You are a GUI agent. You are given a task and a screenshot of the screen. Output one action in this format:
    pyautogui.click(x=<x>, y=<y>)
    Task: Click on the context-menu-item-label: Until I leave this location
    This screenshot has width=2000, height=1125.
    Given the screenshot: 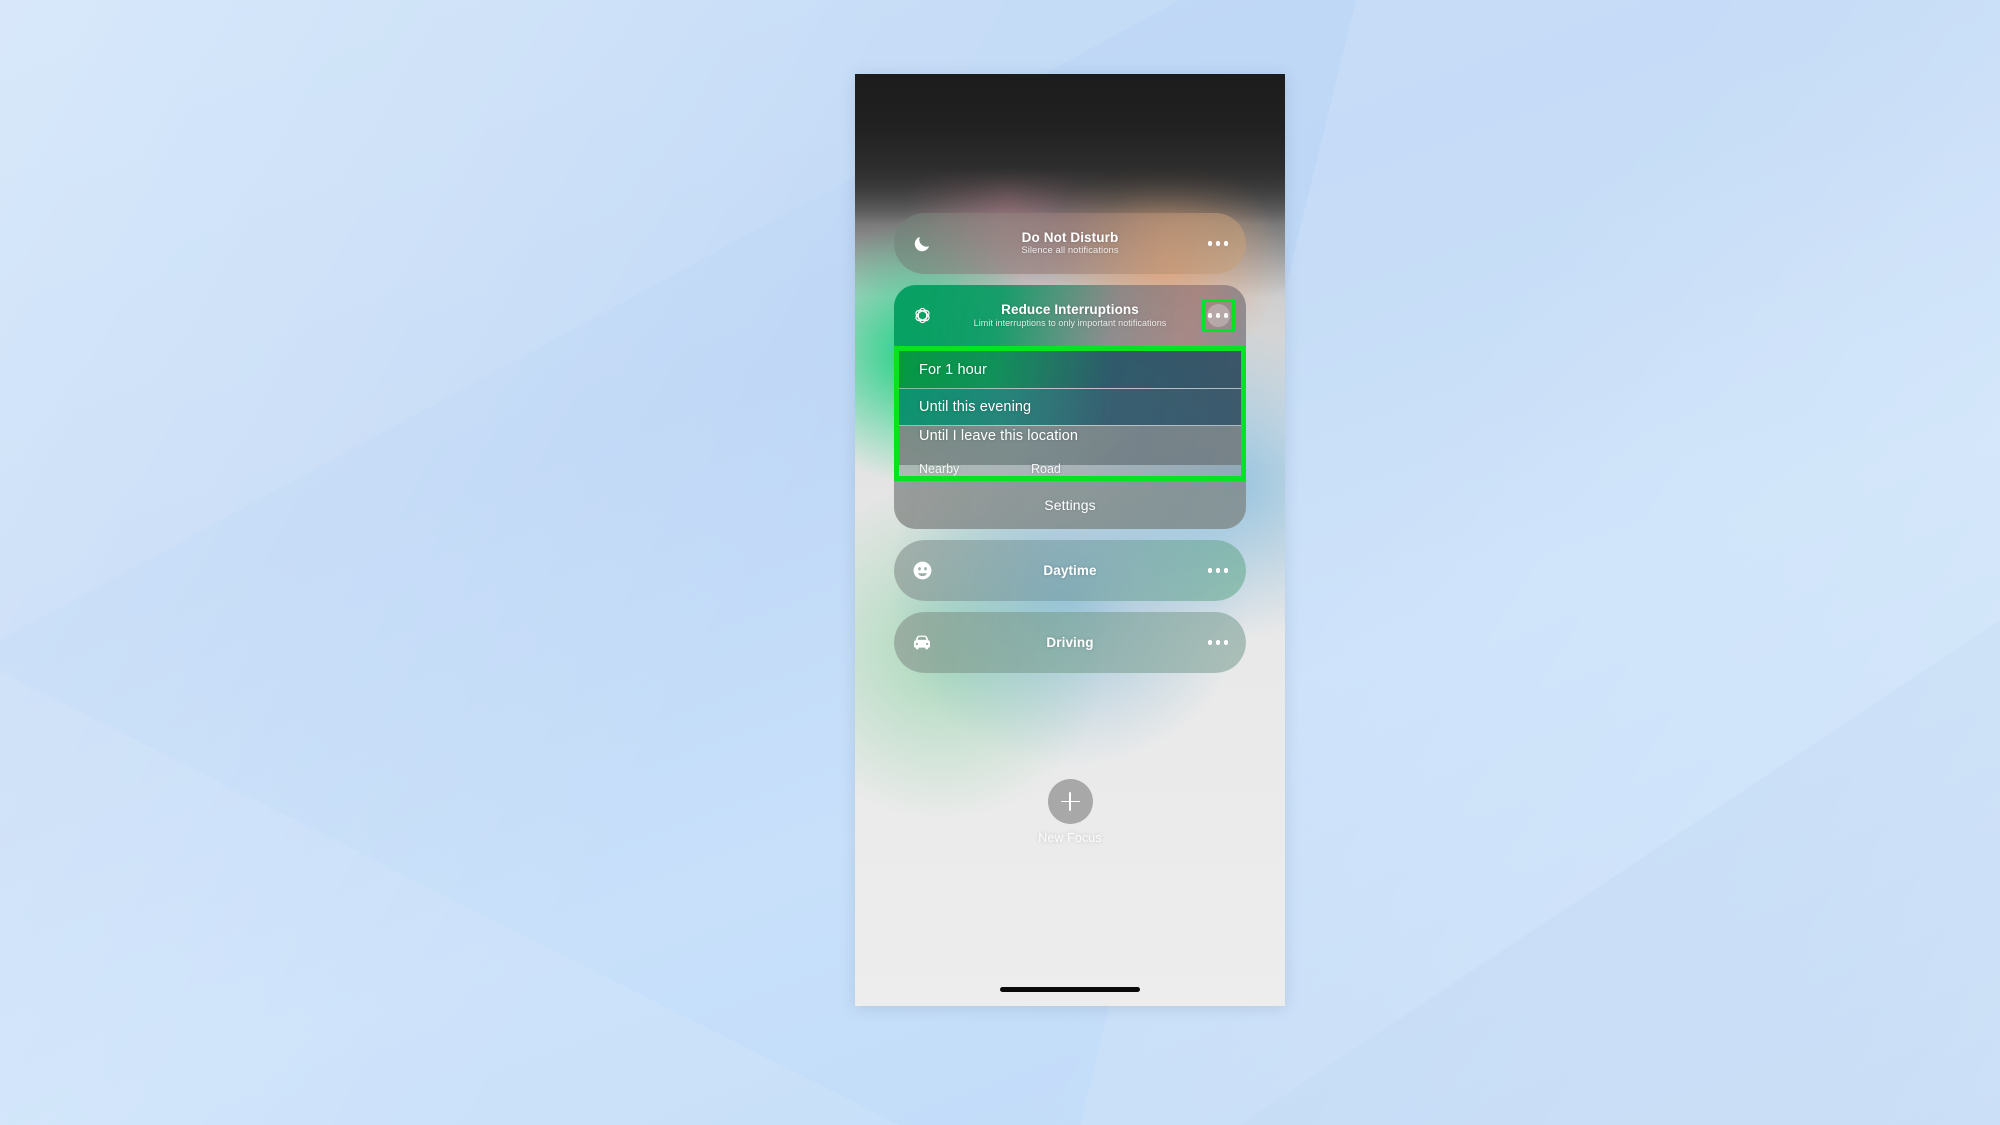 What is the action you would take?
    pyautogui.click(x=999, y=436)
    